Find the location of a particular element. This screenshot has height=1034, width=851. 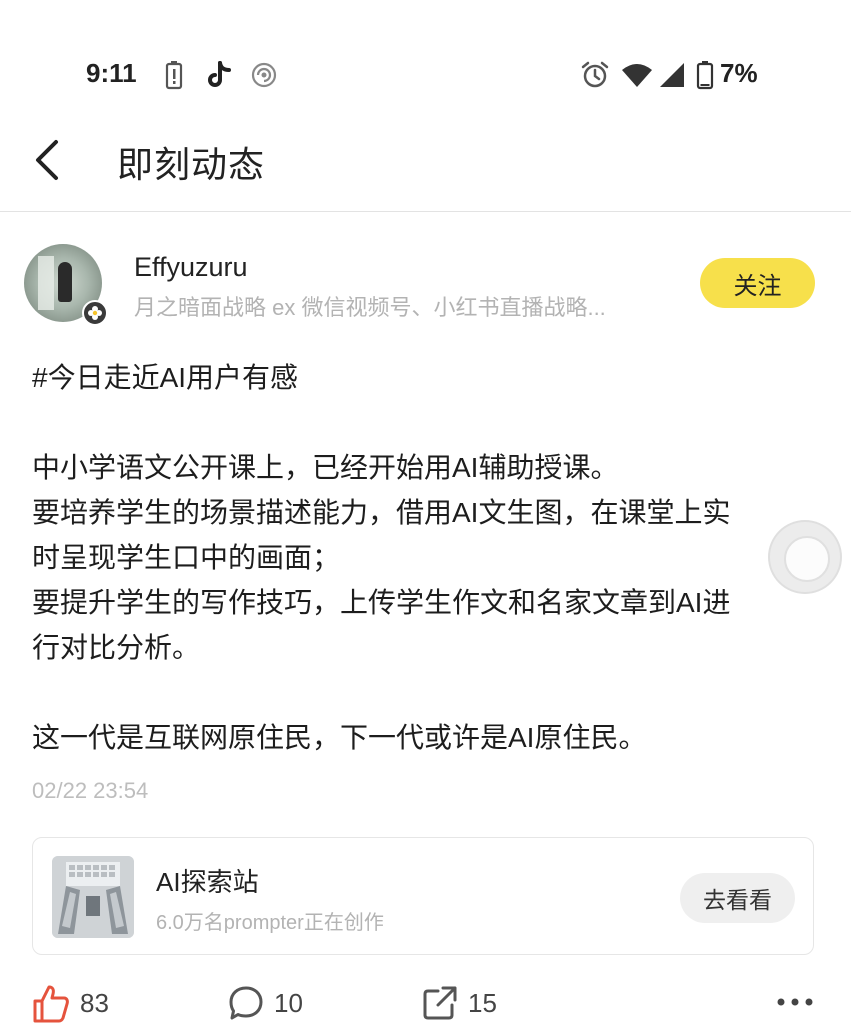

like-action: 83 is located at coordinates (70, 1003).